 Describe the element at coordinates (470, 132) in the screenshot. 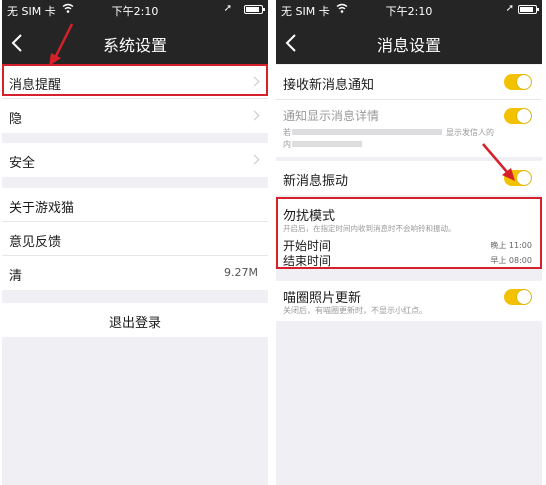

I see `notify-details-sub-mid: 显示发信人的` at that location.